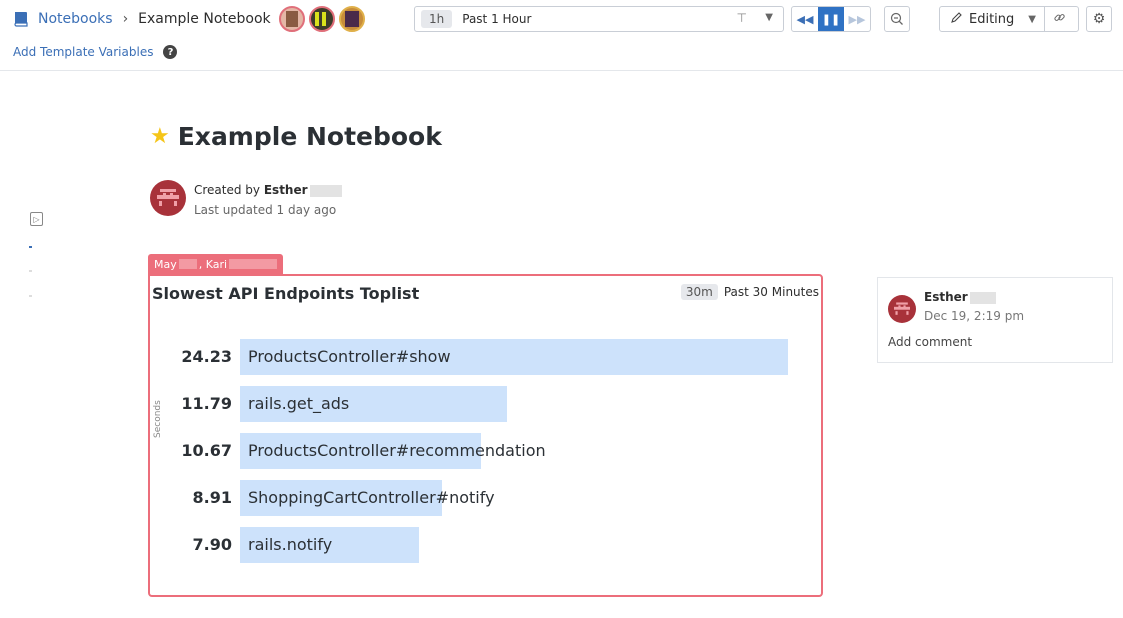 The height and width of the screenshot is (618, 1123). Describe the element at coordinates (75, 19) in the screenshot. I see `breadcrumb-notebooks-link: Notebooks` at that location.